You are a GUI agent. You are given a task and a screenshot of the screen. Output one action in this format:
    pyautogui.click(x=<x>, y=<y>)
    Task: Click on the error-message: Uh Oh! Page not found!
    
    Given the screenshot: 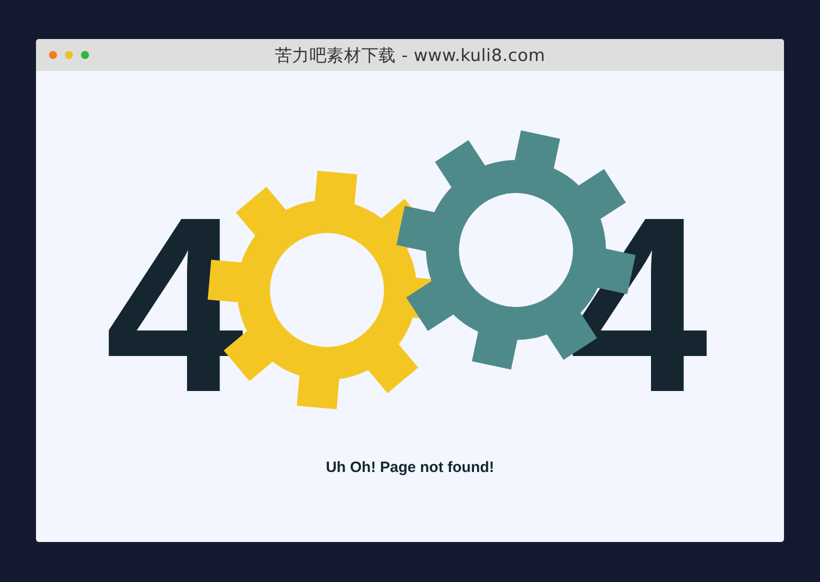 What is the action you would take?
    pyautogui.click(x=410, y=467)
    